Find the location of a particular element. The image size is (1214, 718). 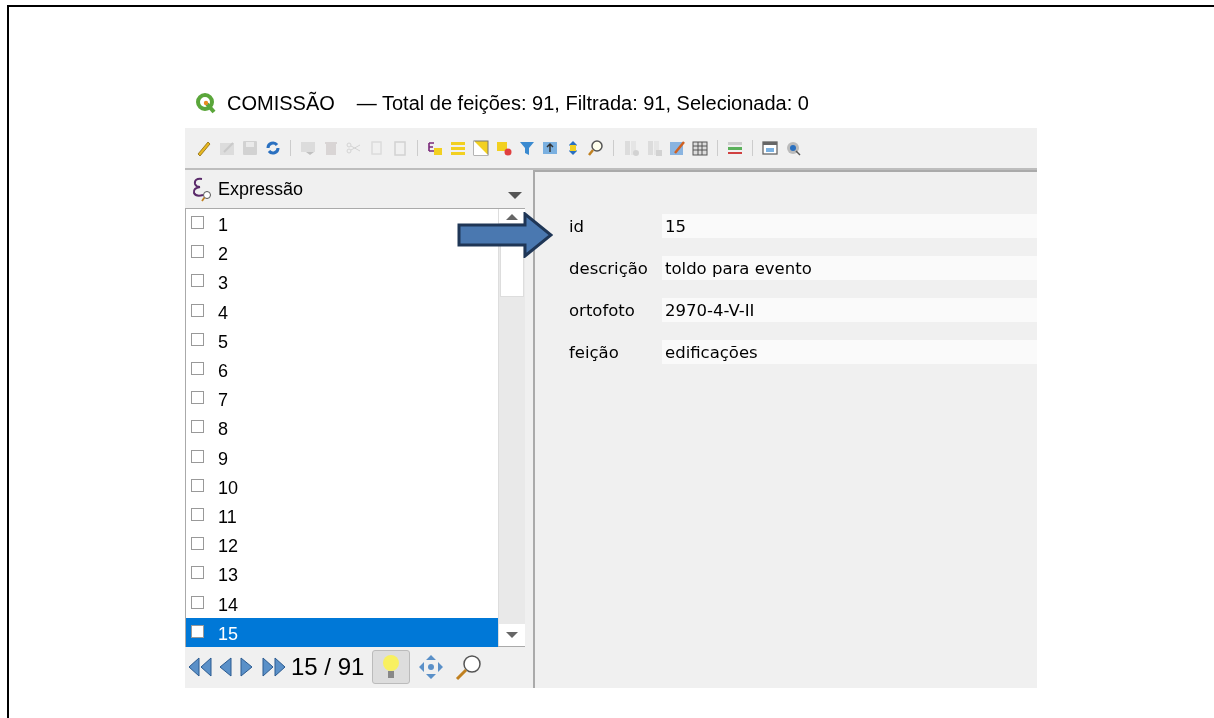

zoom-icon is located at coordinates (596, 148).